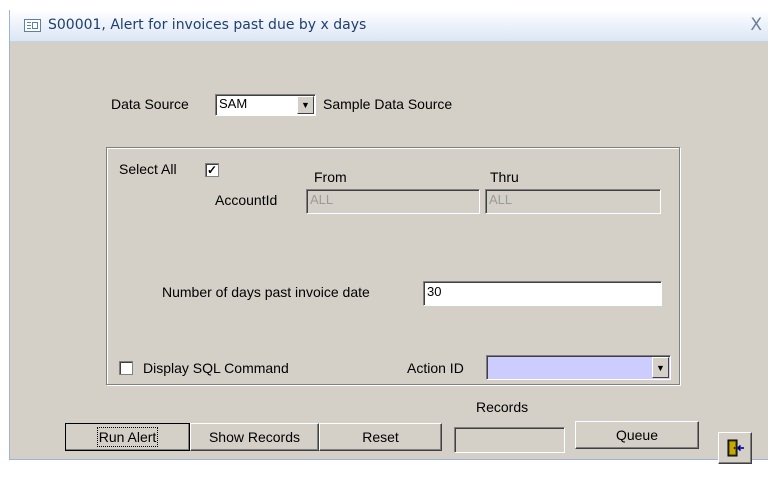 The height and width of the screenshot is (482, 768). I want to click on display-sql-checkbox, so click(126, 368).